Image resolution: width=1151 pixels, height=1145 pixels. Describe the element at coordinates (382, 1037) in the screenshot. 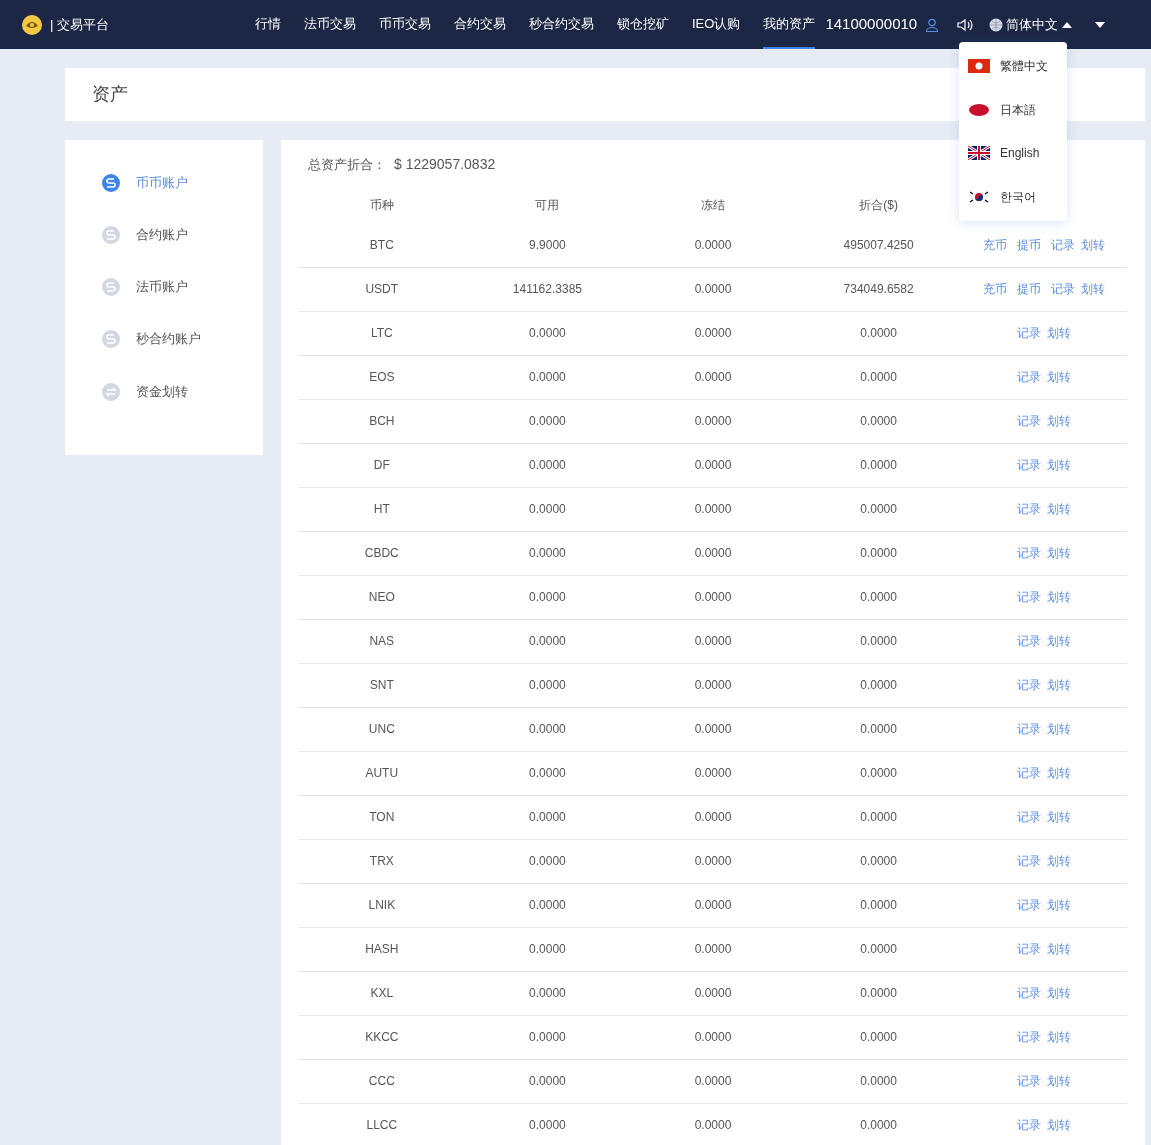

I see `table-cell: KKCC` at that location.